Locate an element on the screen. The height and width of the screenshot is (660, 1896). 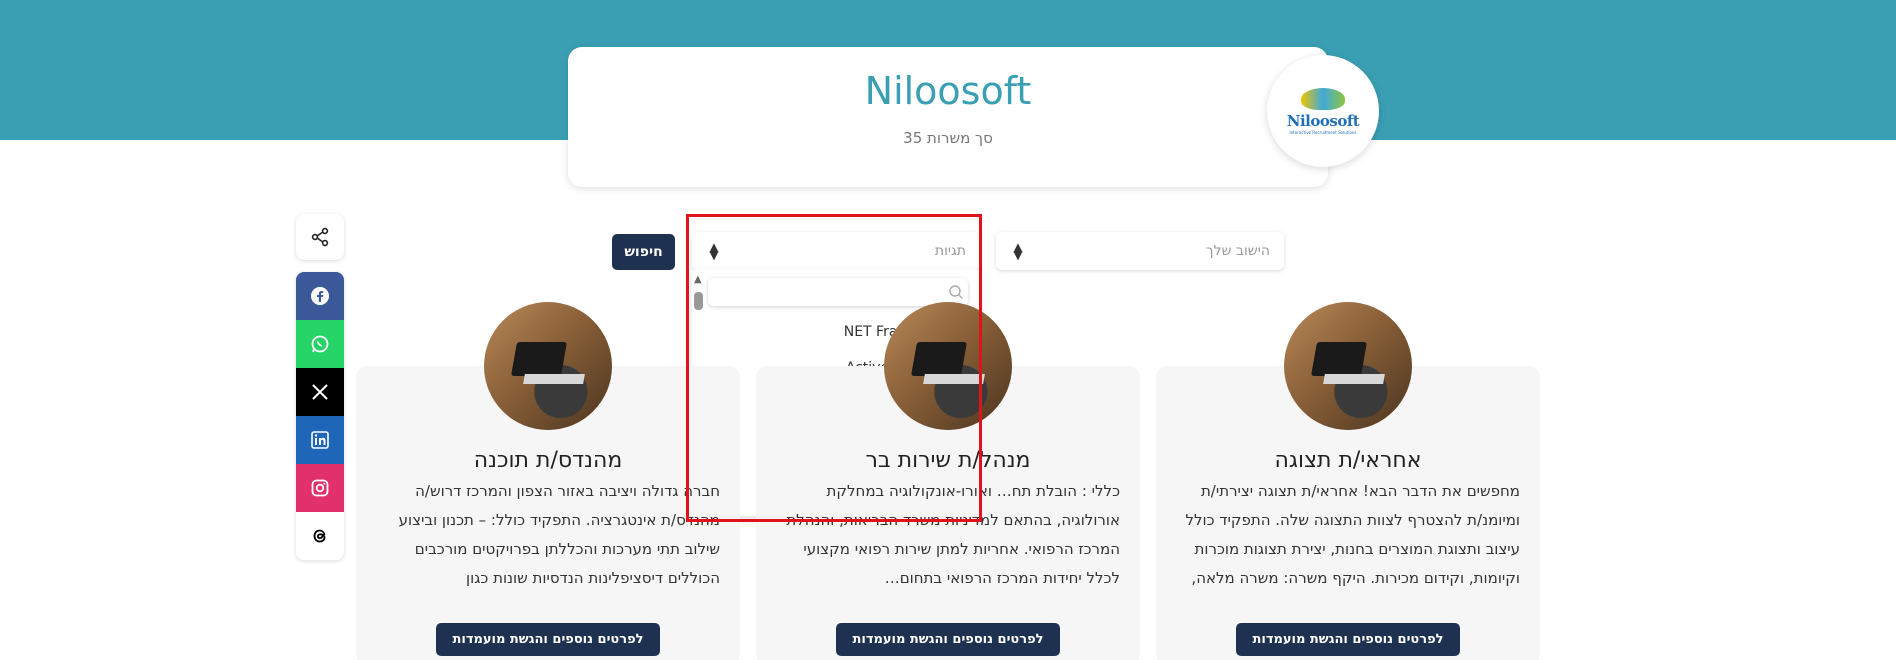
job-title: אחראי/ת תצוגה is located at coordinates (1348, 460).